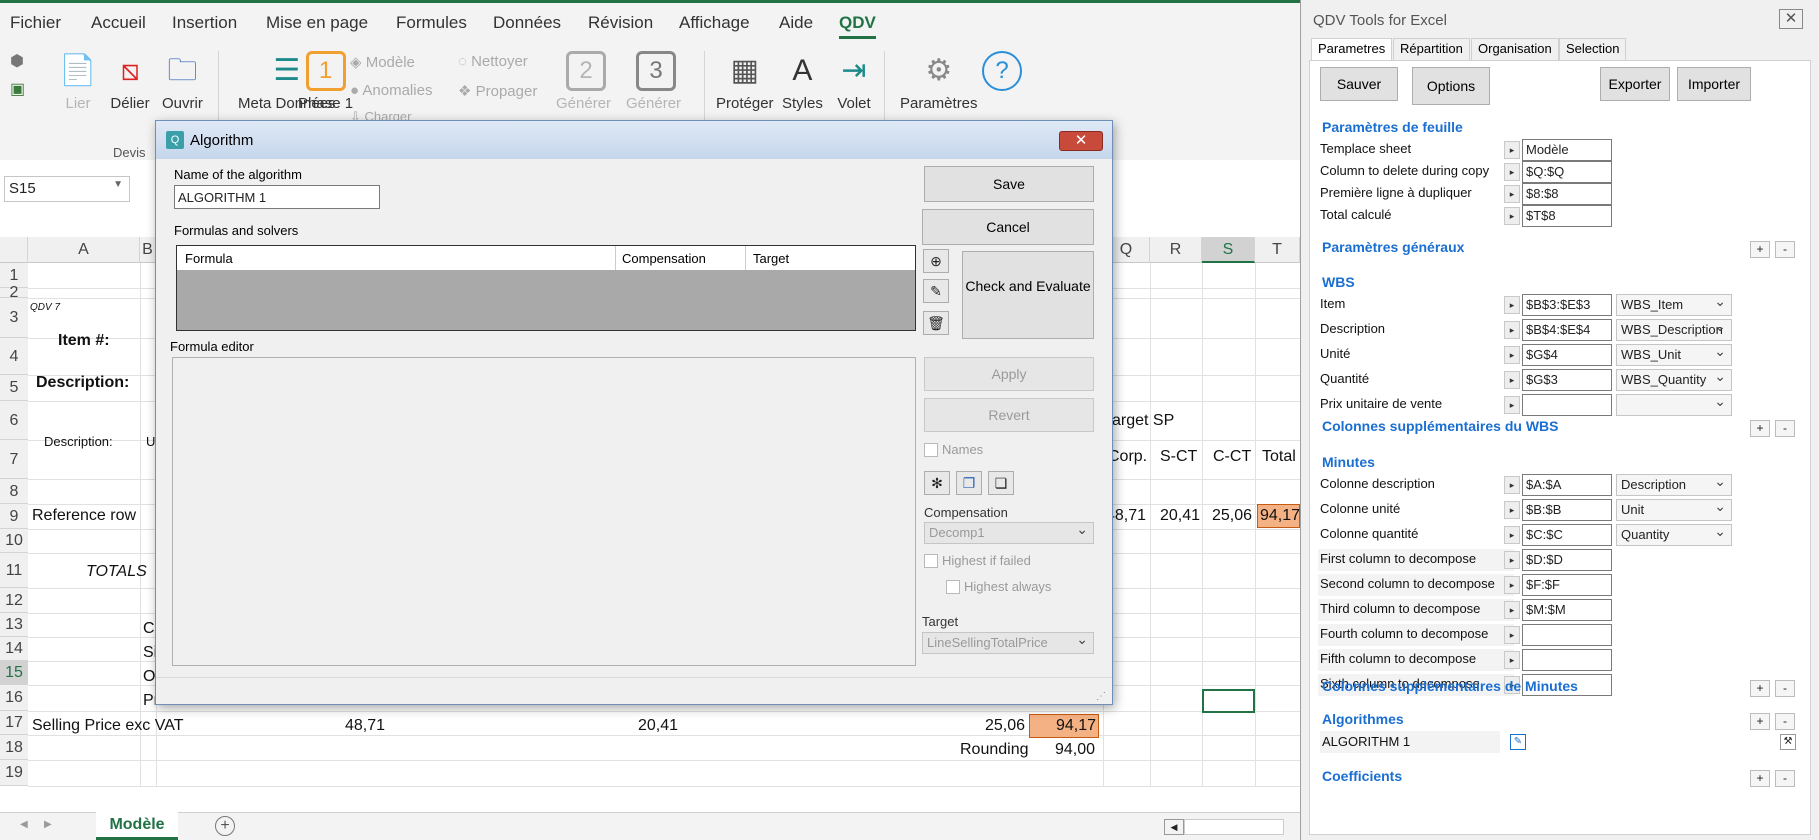  Describe the element at coordinates (1028, 295) in the screenshot. I see `check-evaluate-button: Check and Evaluate` at that location.